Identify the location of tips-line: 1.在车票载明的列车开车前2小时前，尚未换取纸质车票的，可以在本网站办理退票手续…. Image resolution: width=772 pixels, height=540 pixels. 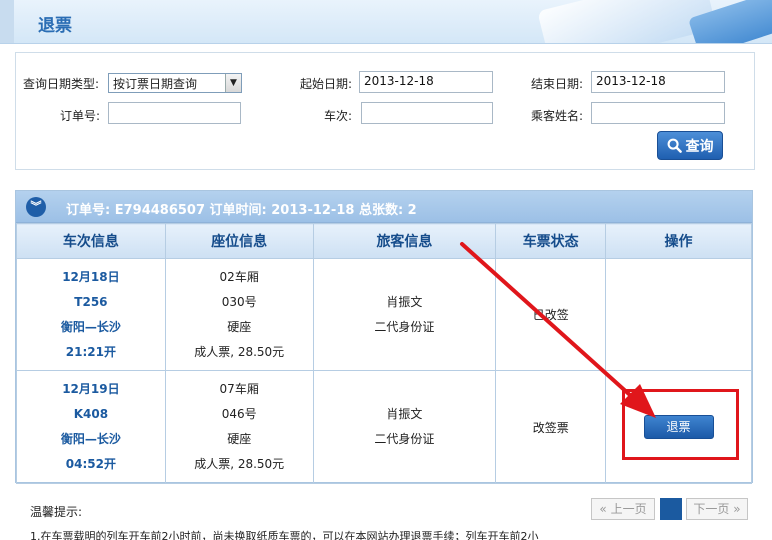
(284, 535).